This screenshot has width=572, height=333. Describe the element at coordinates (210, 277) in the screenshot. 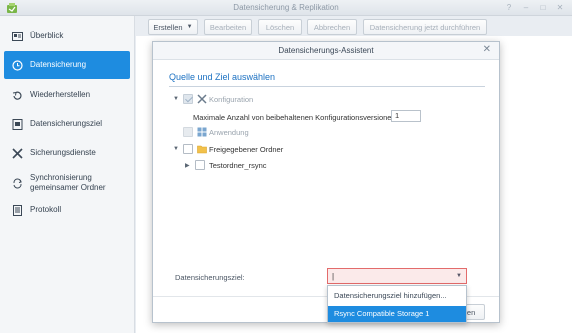

I see `backup-target-label: Datensicherungsziel:` at that location.